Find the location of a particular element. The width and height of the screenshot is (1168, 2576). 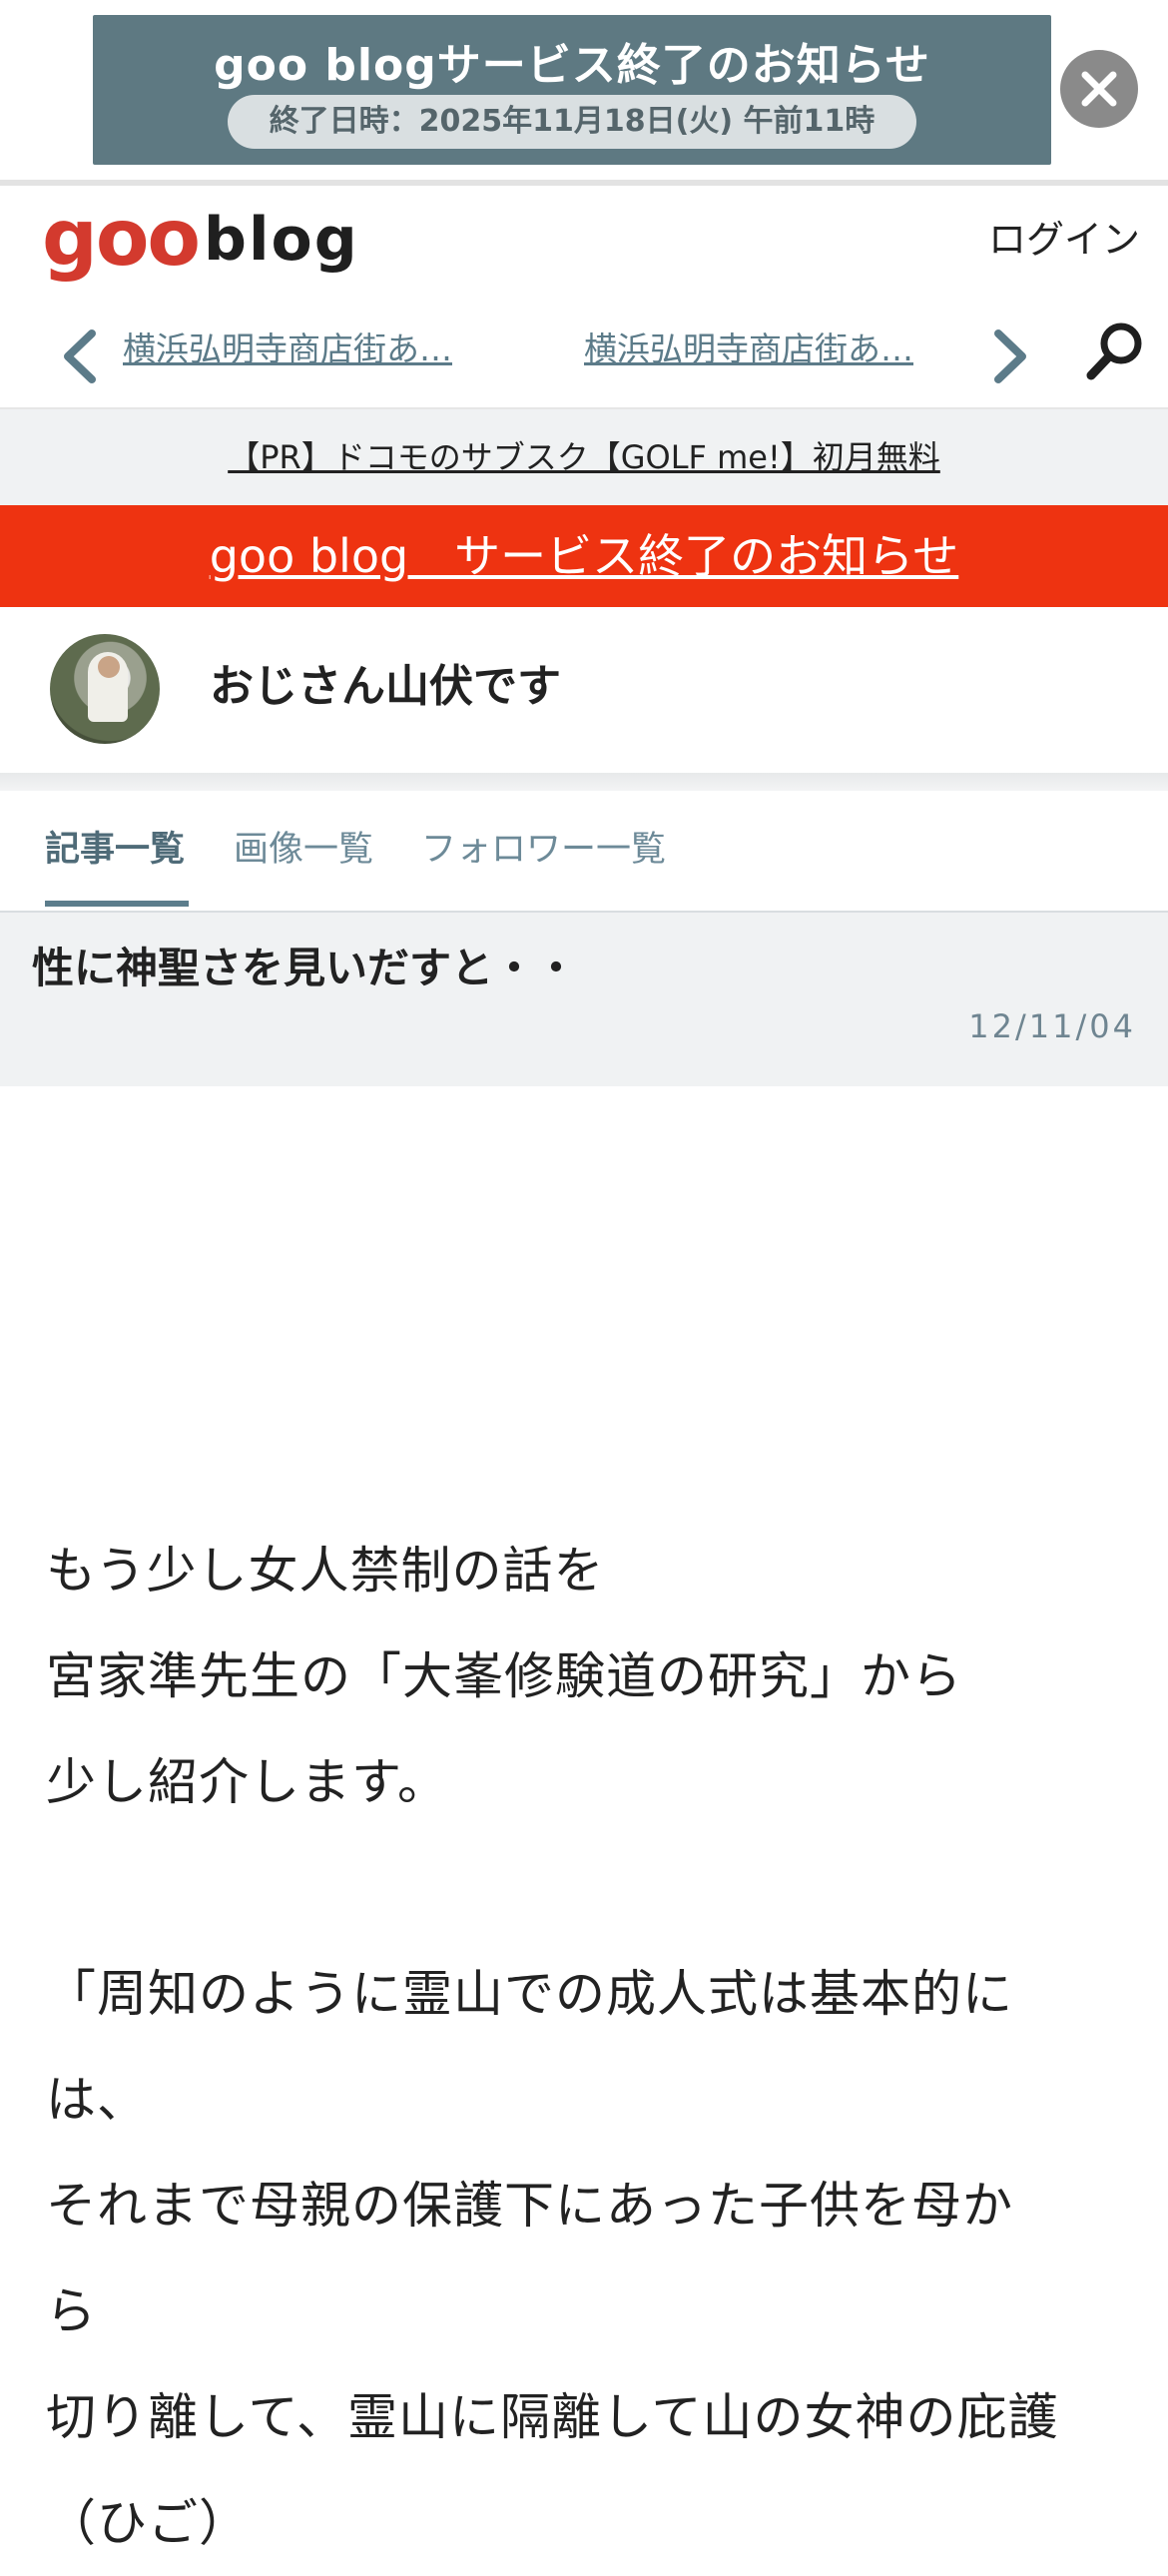

tab-images: 画像一覧 is located at coordinates (303, 850).